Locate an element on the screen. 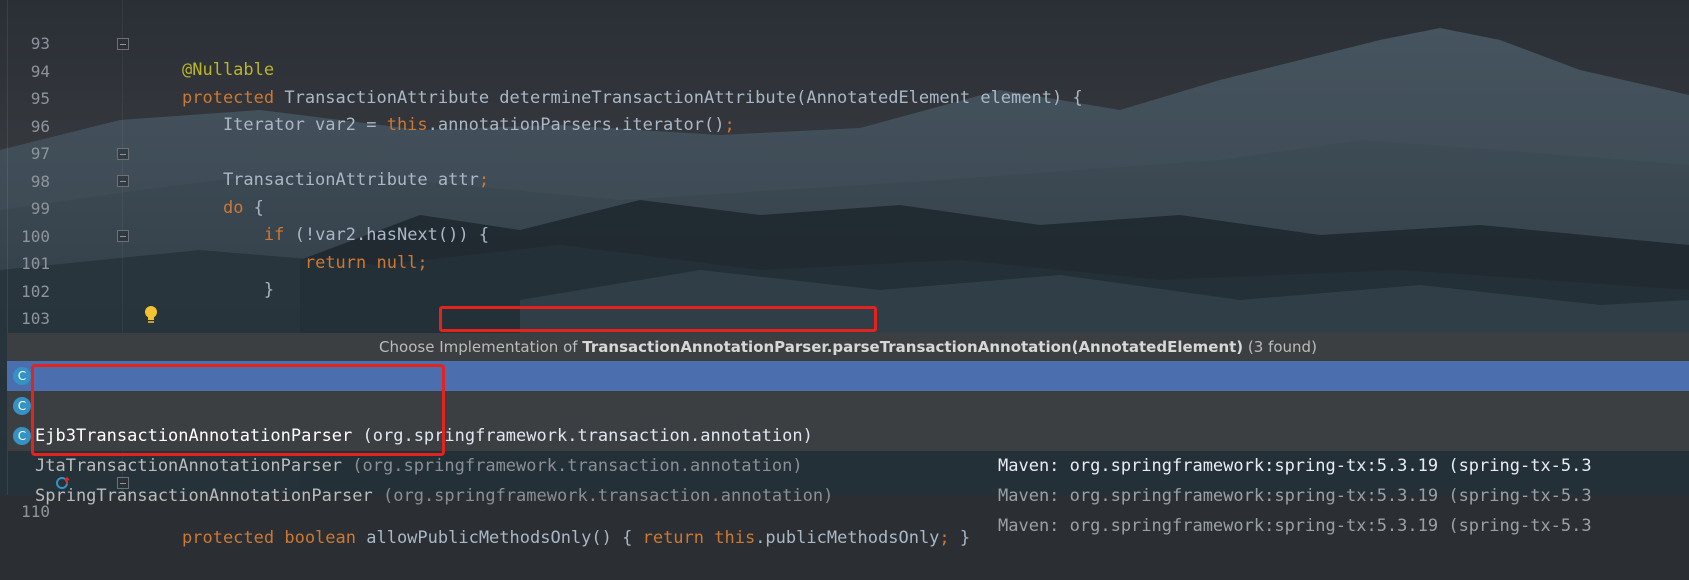 The image size is (1689, 580). code-token: ; is located at coordinates (944, 538).